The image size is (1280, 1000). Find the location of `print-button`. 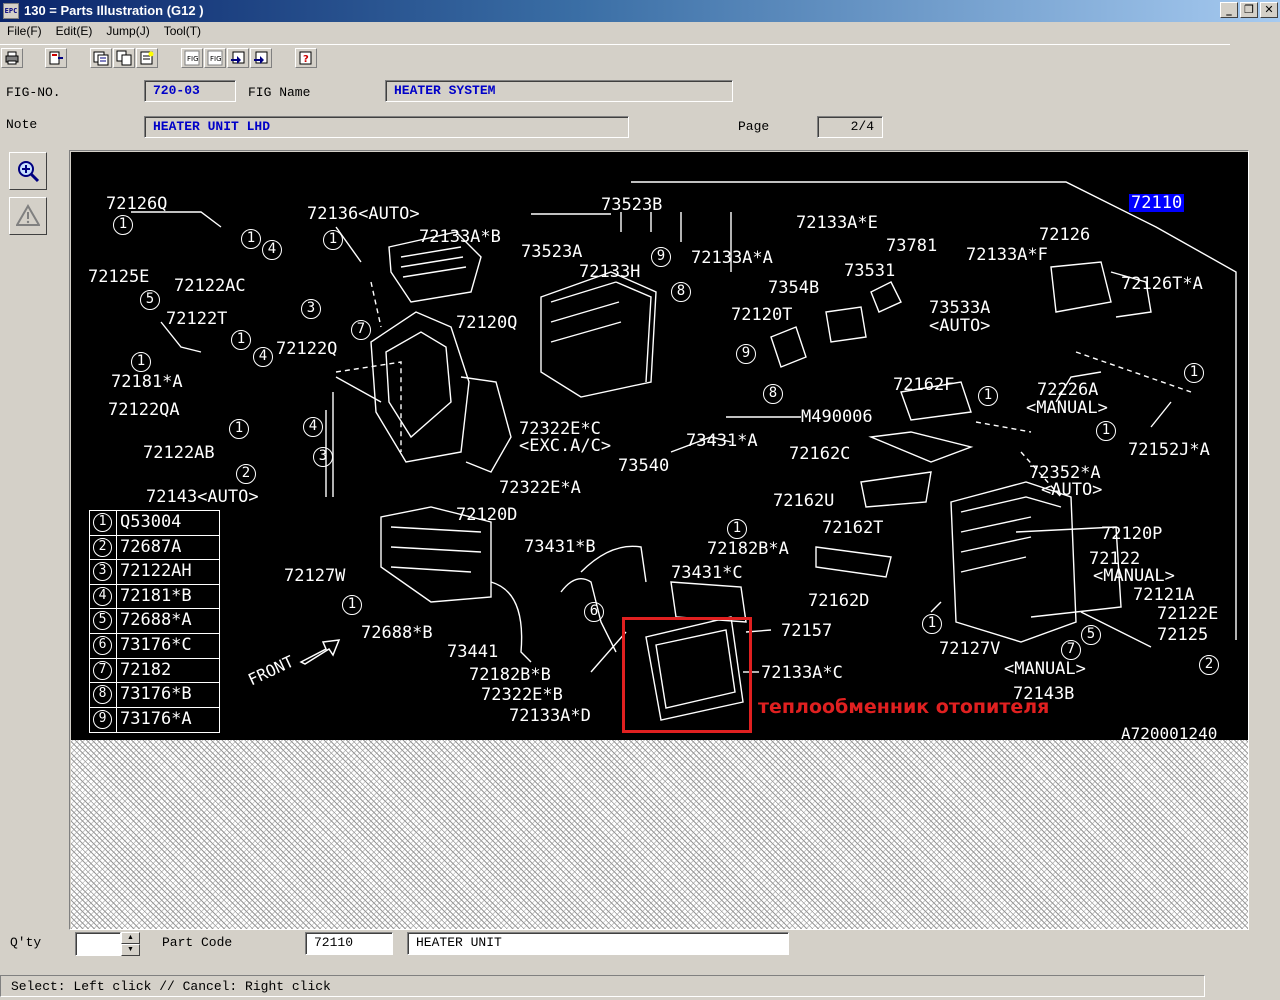

print-button is located at coordinates (12, 58).